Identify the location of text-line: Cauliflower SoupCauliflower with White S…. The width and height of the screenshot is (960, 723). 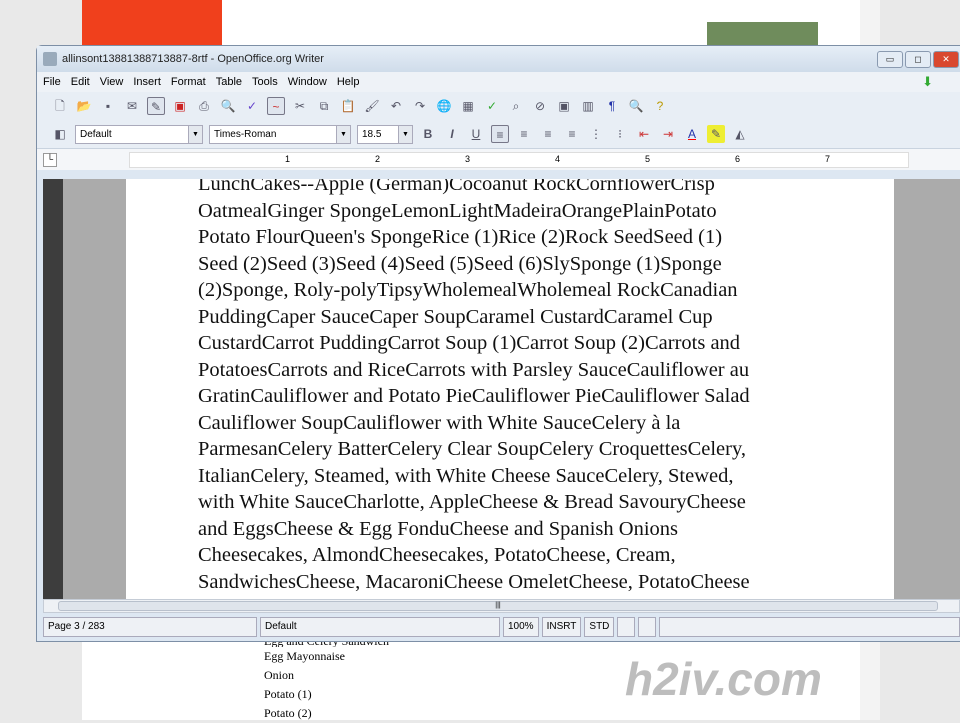
(439, 422).